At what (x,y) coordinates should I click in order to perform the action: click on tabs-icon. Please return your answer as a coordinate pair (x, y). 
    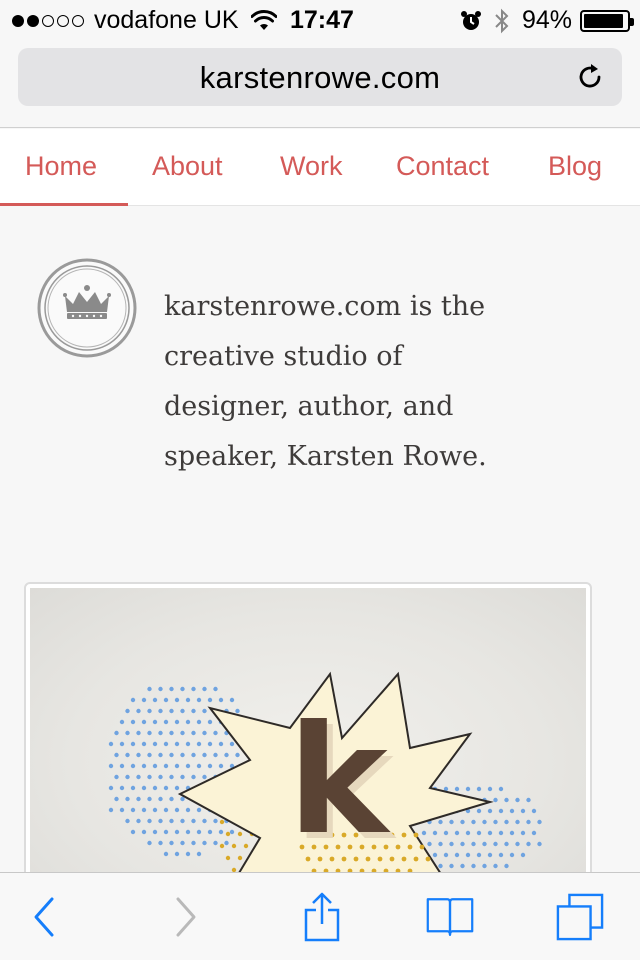
    Looking at the image, I should click on (580, 917).